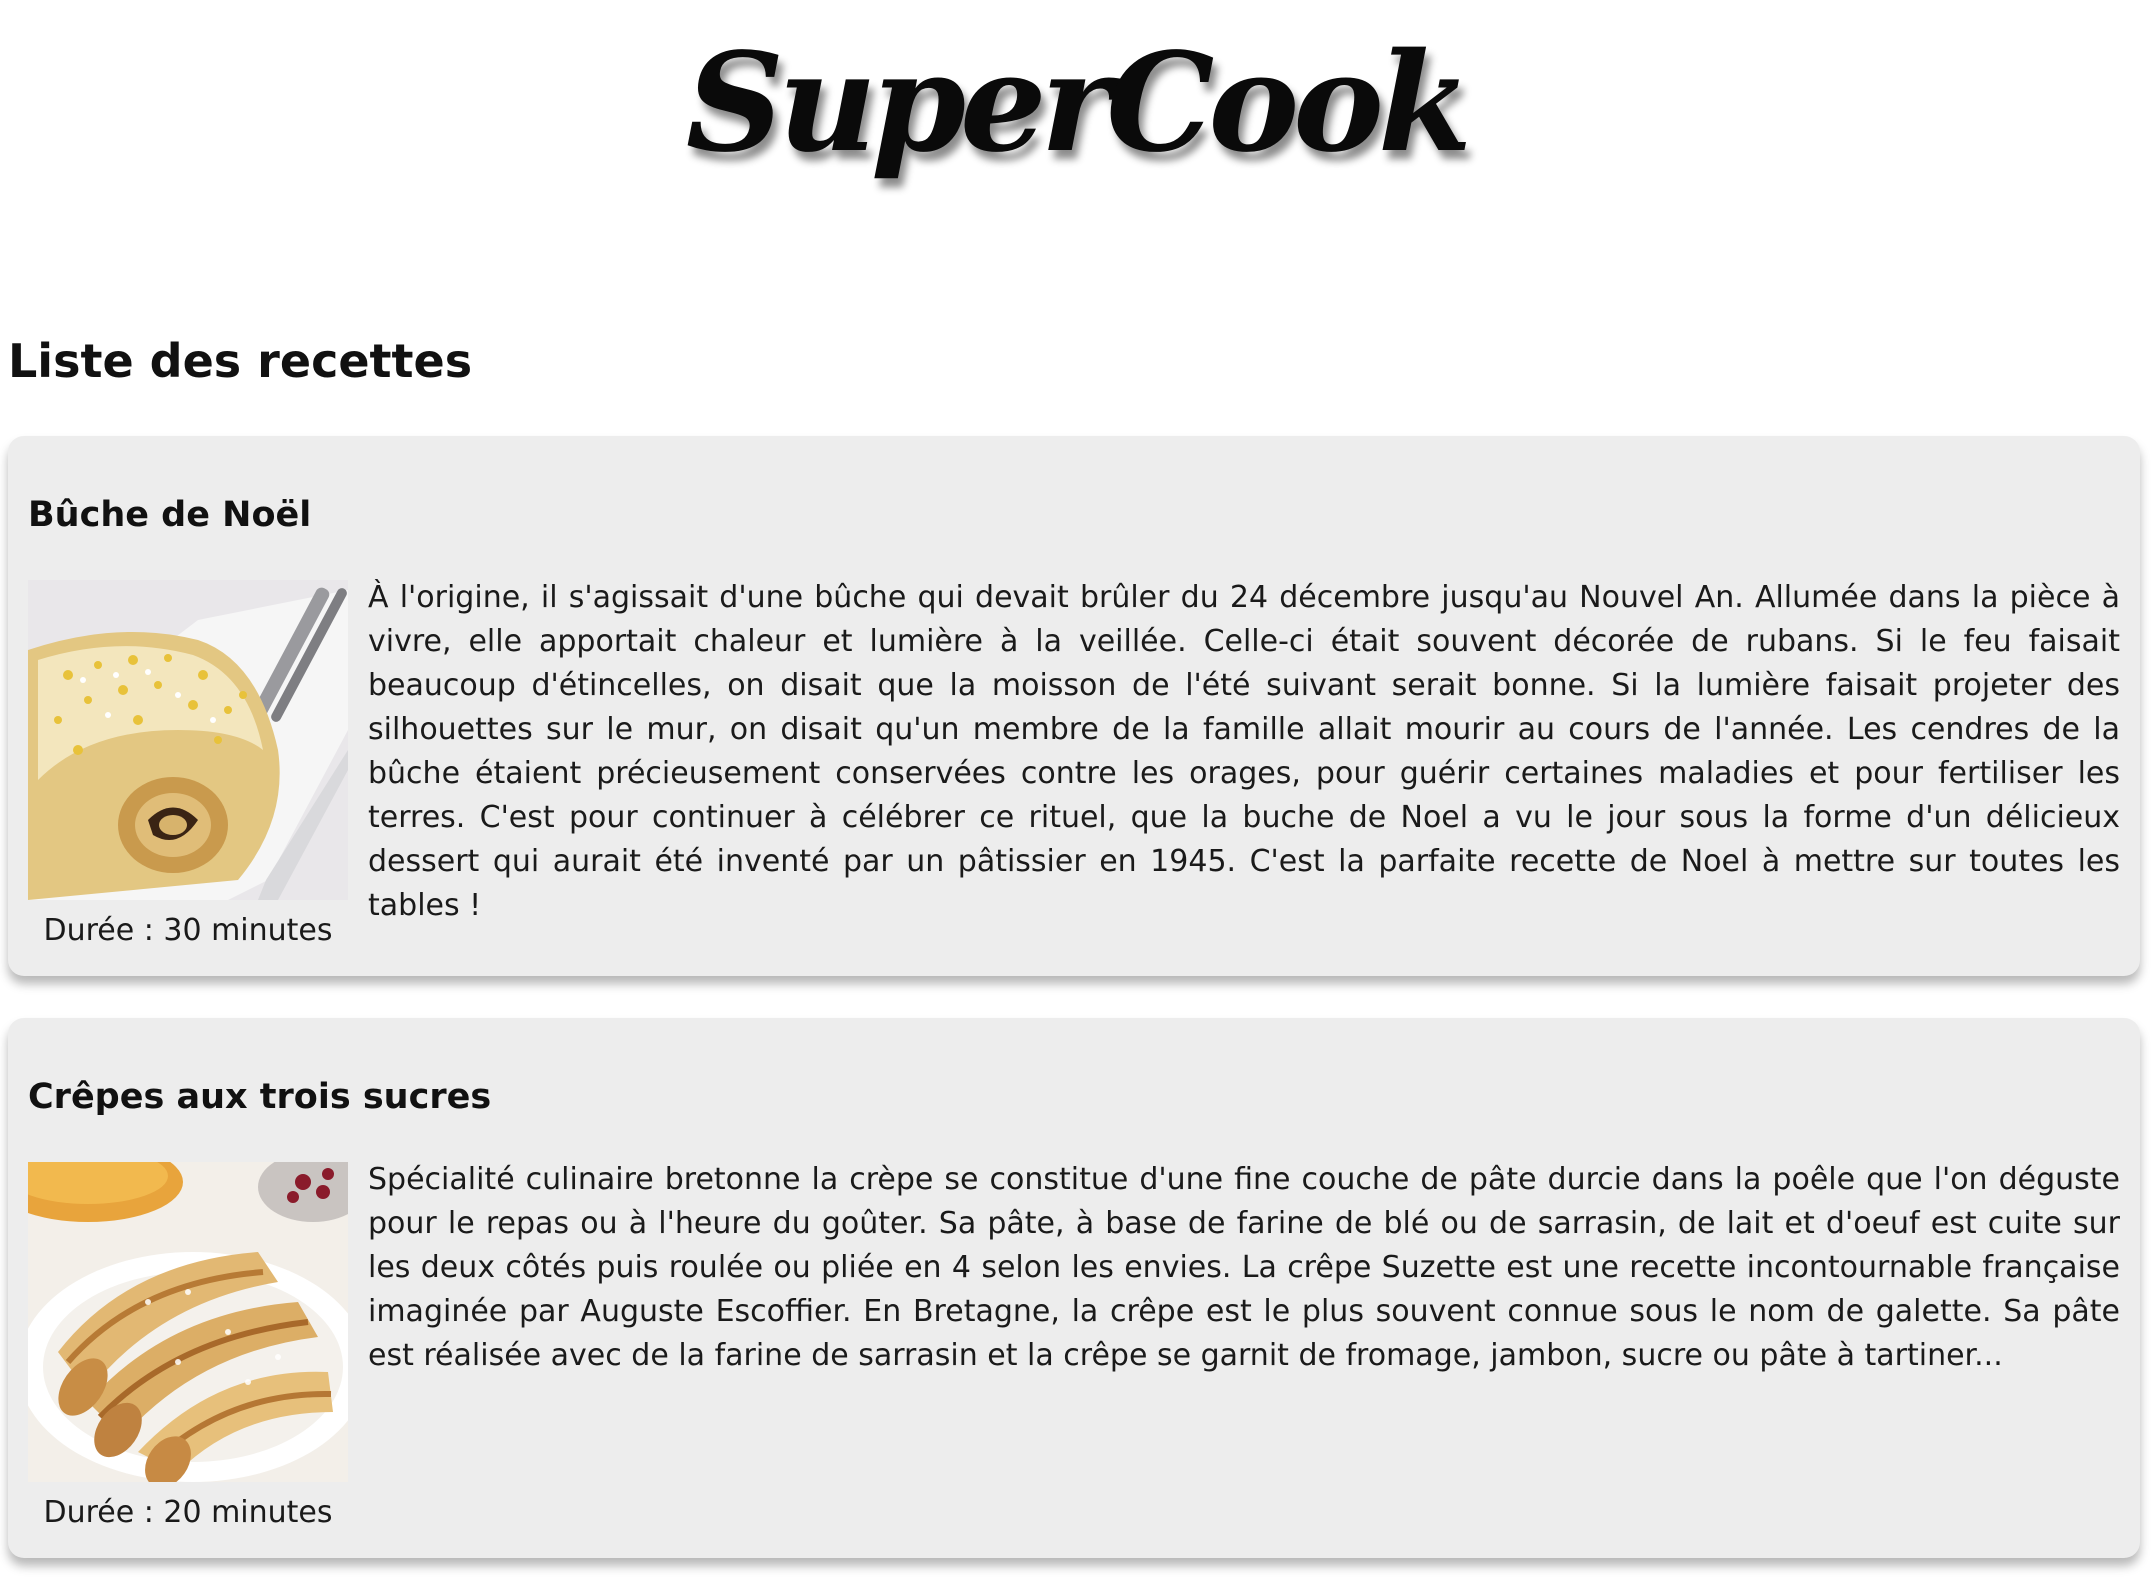 The width and height of the screenshot is (2152, 1594). Describe the element at coordinates (1076, 103) in the screenshot. I see `site-logo: SuperCook` at that location.